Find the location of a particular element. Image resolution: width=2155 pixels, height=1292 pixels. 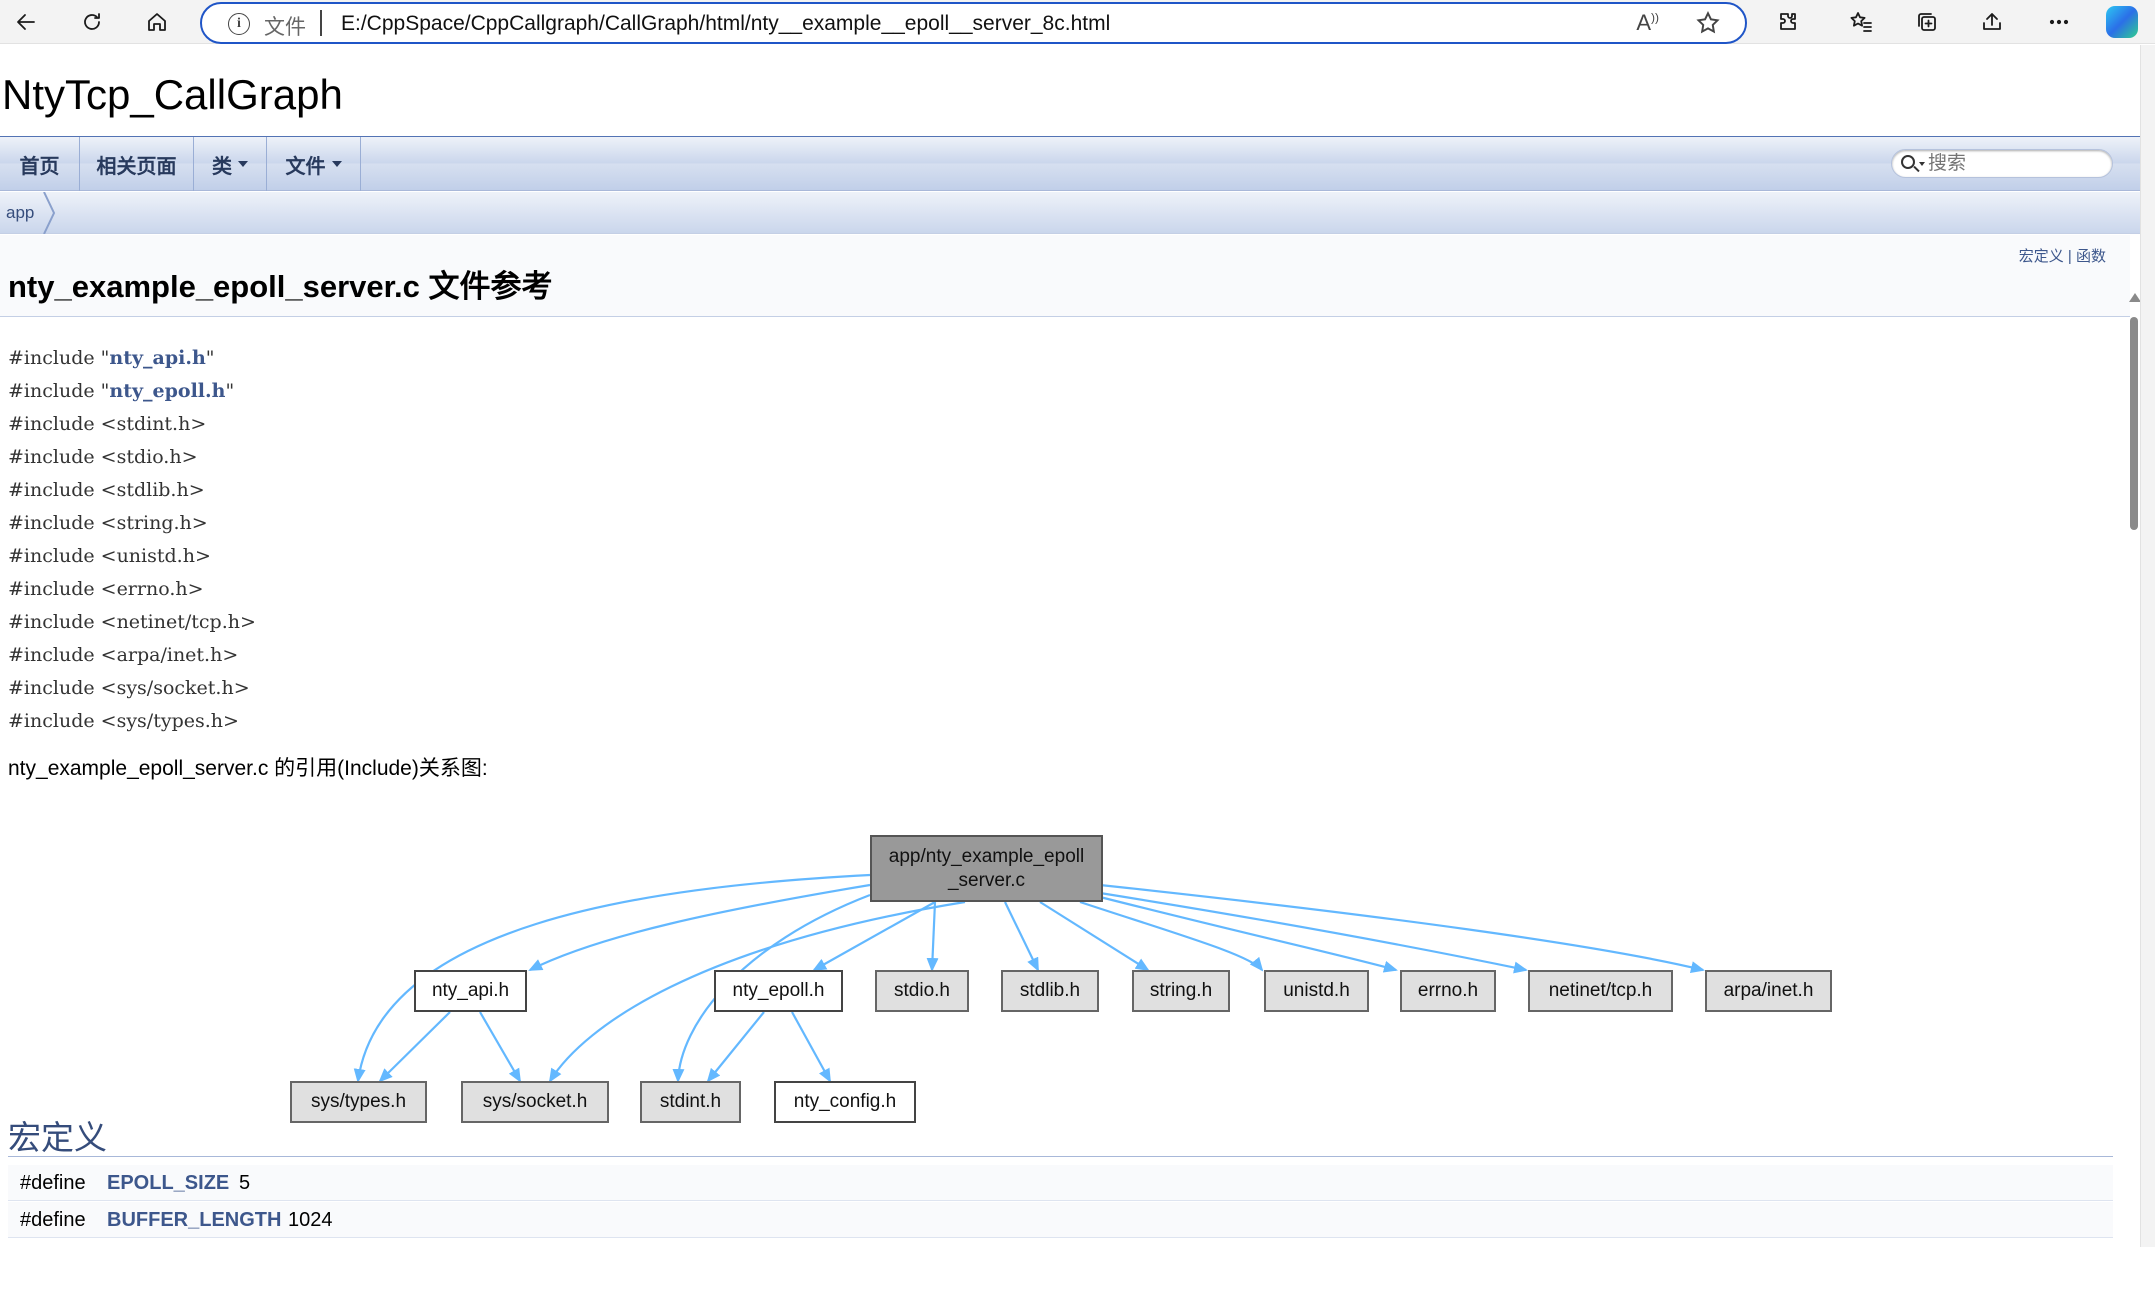

graph-node-nty-config: nty_config.h is located at coordinates (845, 1102).